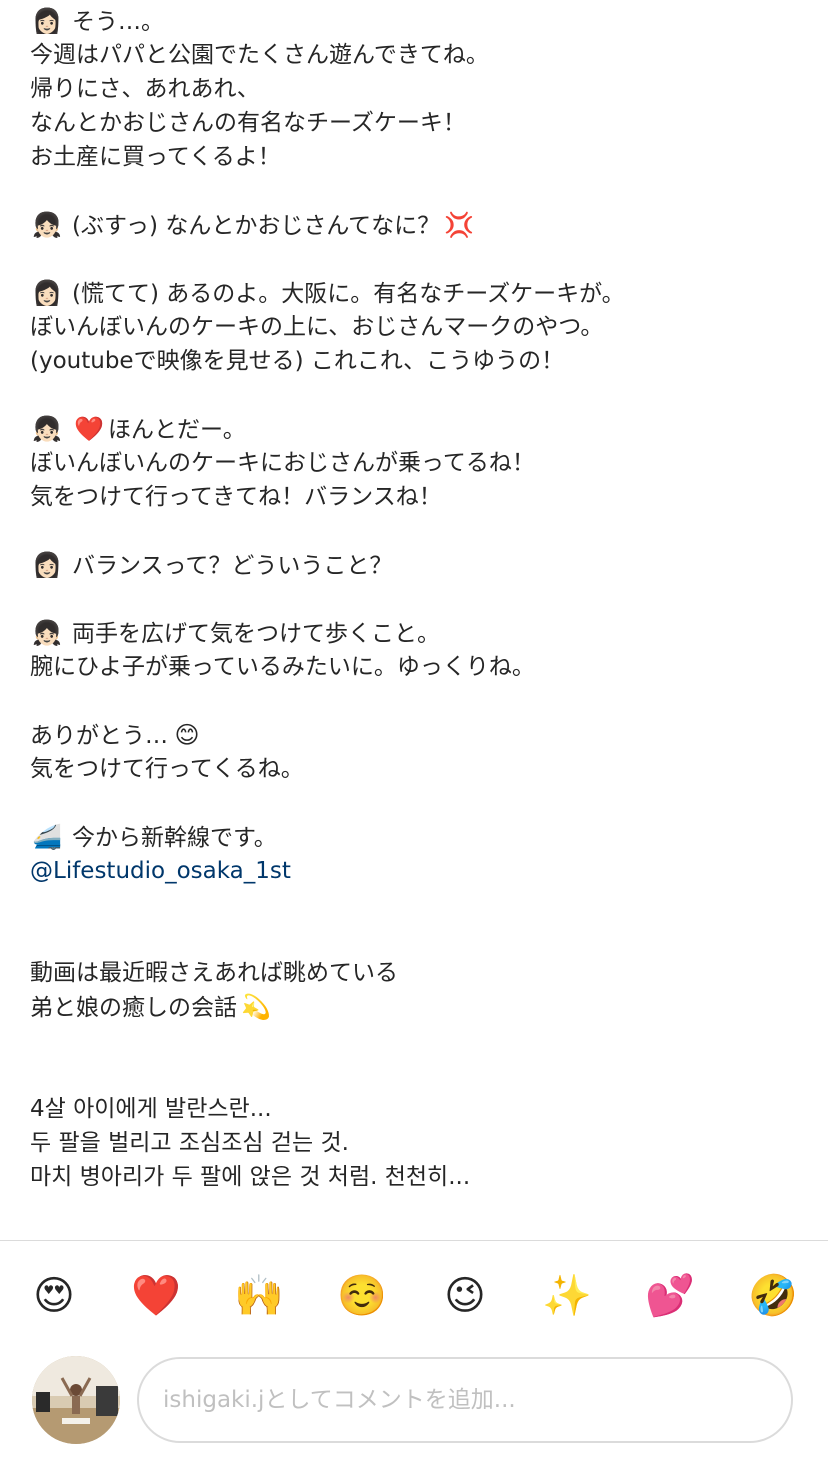 This screenshot has height=1472, width=828. I want to click on caption-line: お土産に買ってくるよ！, so click(155, 157).